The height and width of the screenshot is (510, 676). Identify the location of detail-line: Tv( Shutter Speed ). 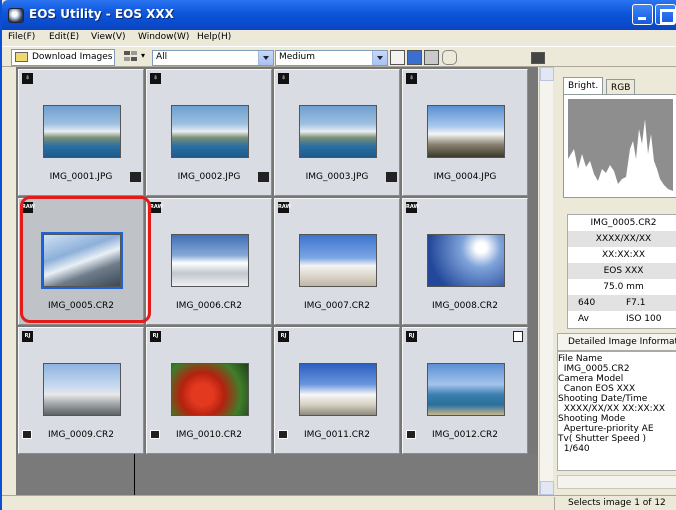
(602, 439).